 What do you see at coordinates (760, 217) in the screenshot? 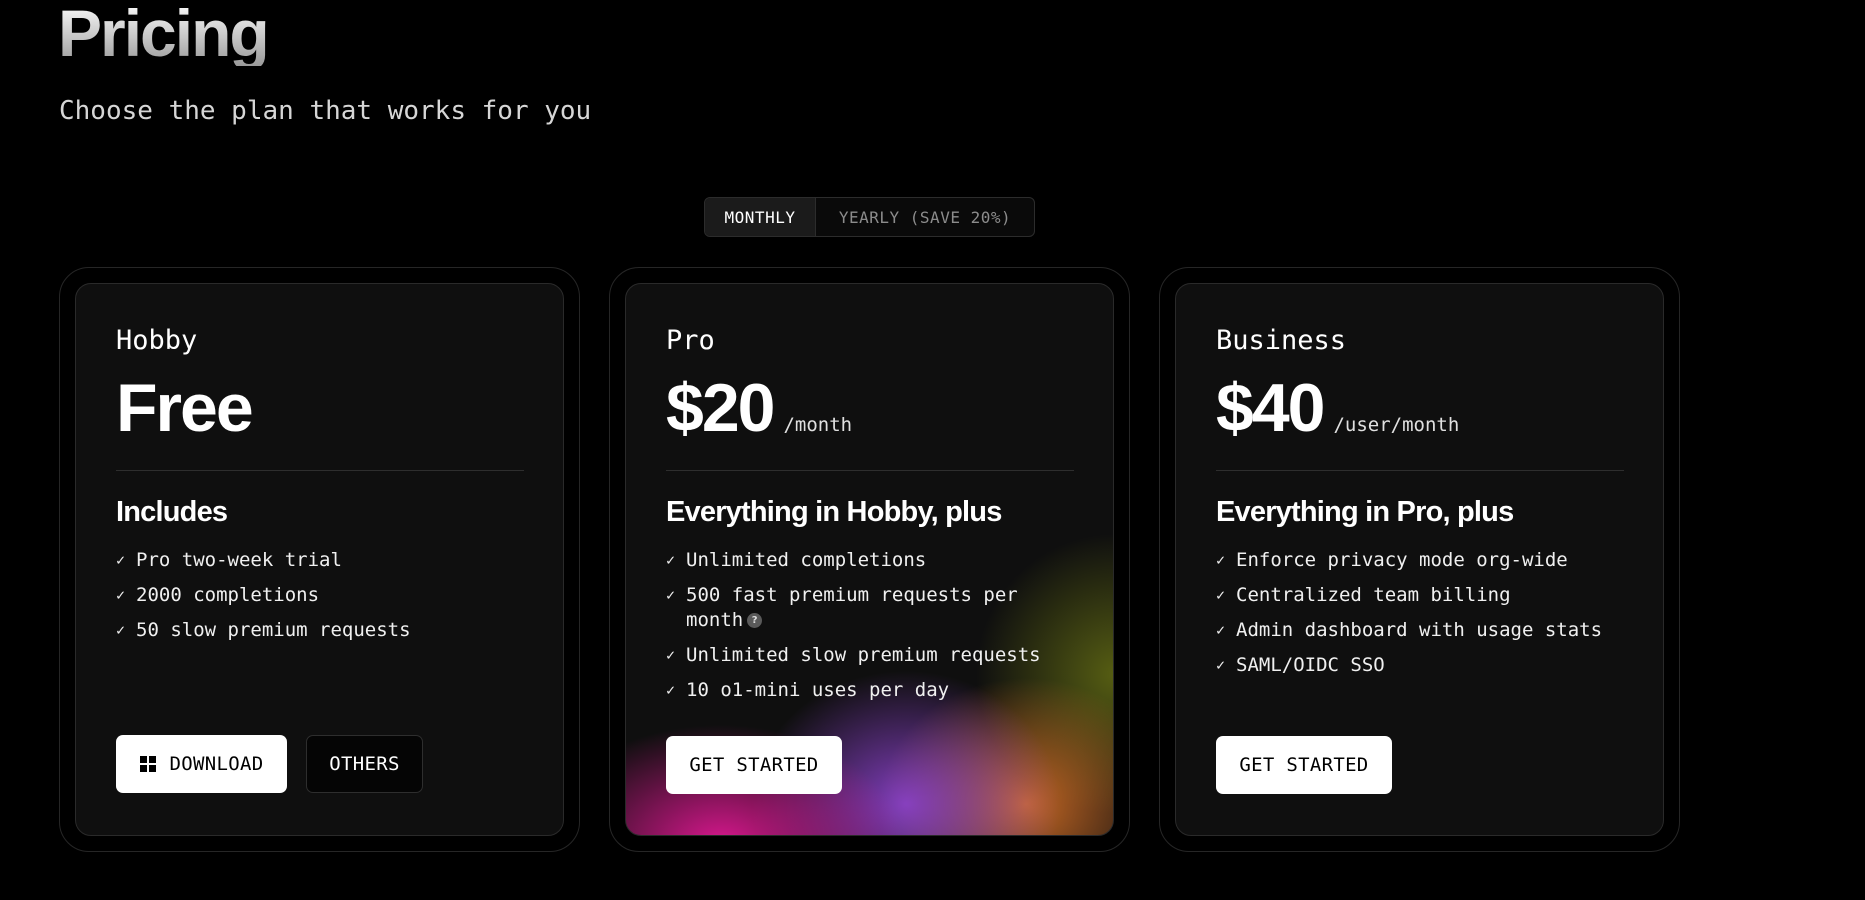
I see `toggle-monthly: MONTHLY` at bounding box center [760, 217].